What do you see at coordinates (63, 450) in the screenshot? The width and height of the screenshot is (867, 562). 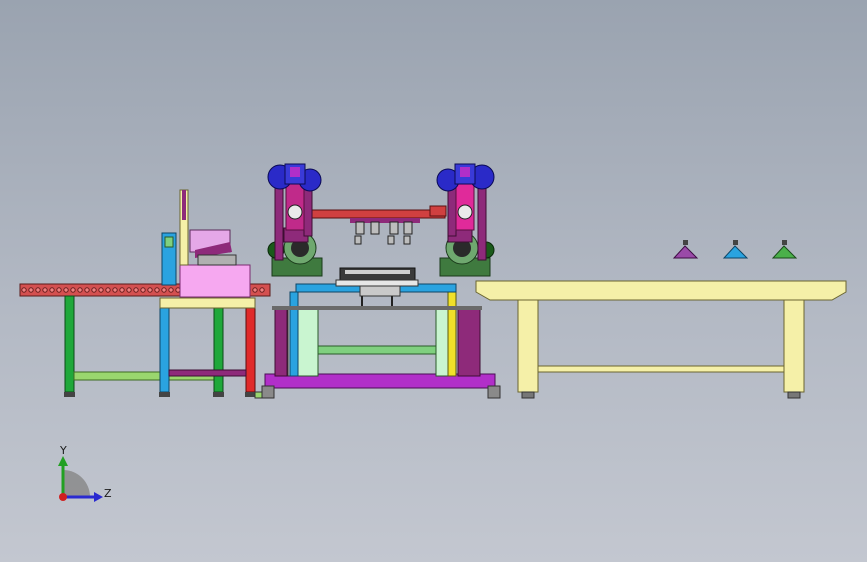 I see `y-axis-label: Y` at bounding box center [63, 450].